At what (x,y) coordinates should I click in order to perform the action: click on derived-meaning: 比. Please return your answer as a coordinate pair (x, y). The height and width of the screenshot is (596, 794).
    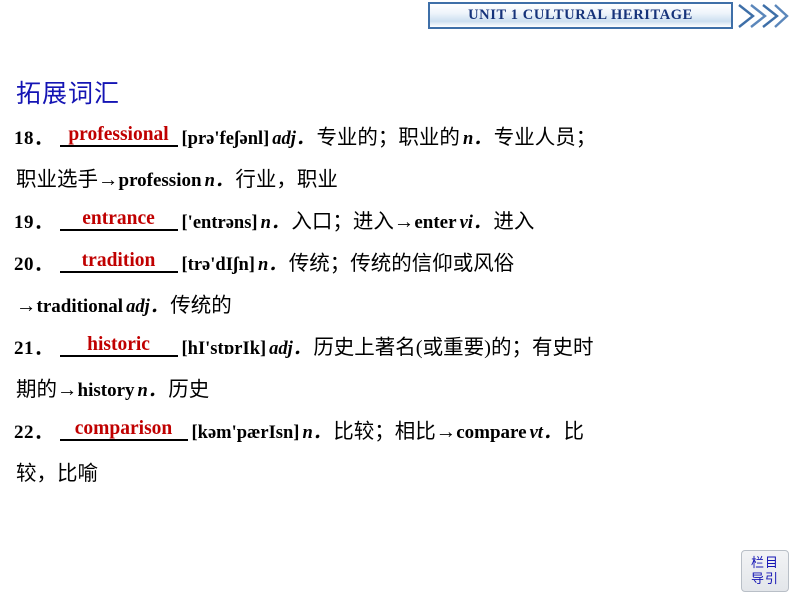
    Looking at the image, I should click on (573, 432).